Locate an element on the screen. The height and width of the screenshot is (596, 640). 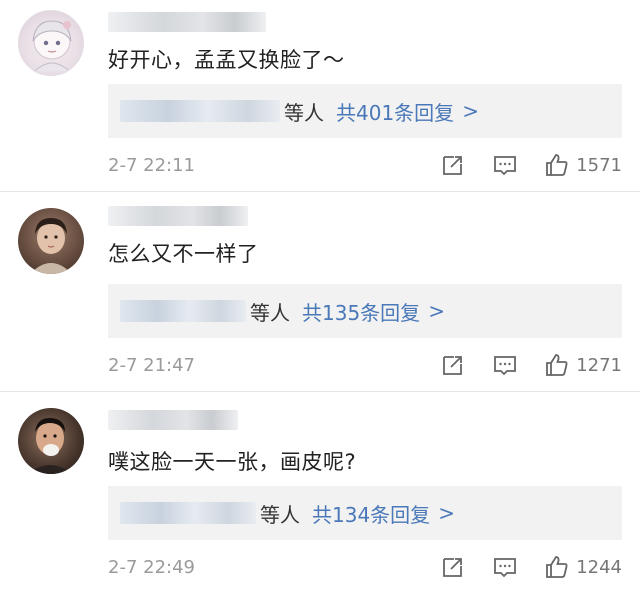
comment-timestamp: 2-7 21:47 is located at coordinates (151, 365).